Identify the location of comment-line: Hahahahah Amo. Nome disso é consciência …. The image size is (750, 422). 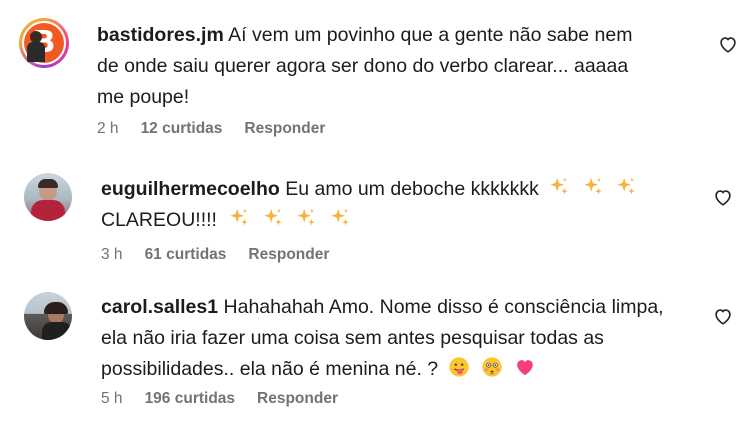
(443, 307).